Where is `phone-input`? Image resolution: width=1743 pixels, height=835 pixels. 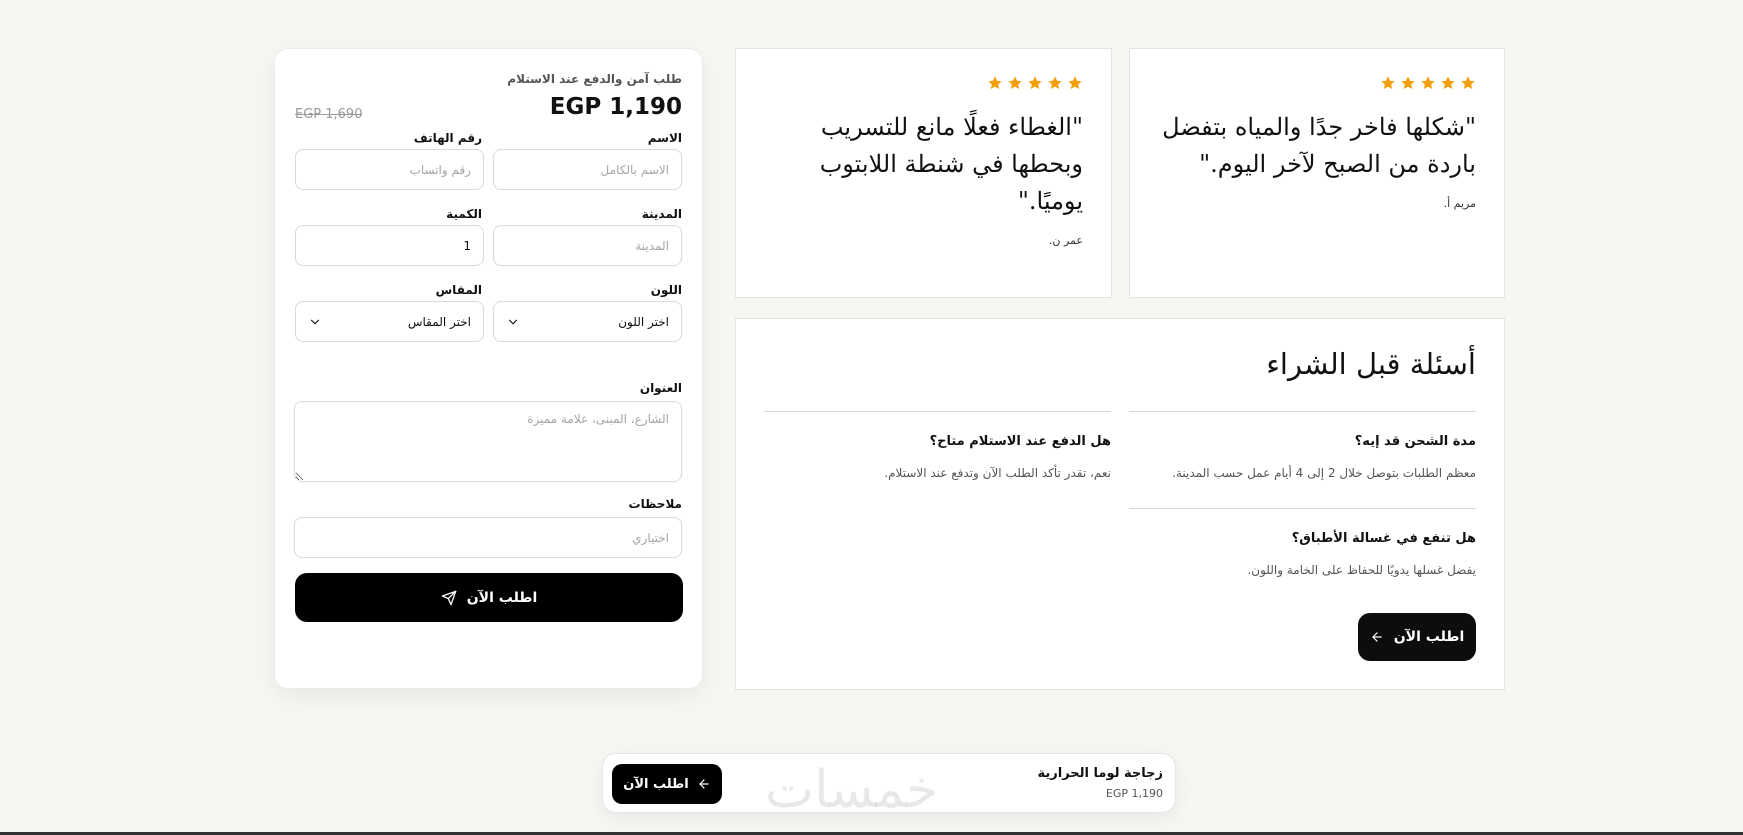
phone-input is located at coordinates (389, 169).